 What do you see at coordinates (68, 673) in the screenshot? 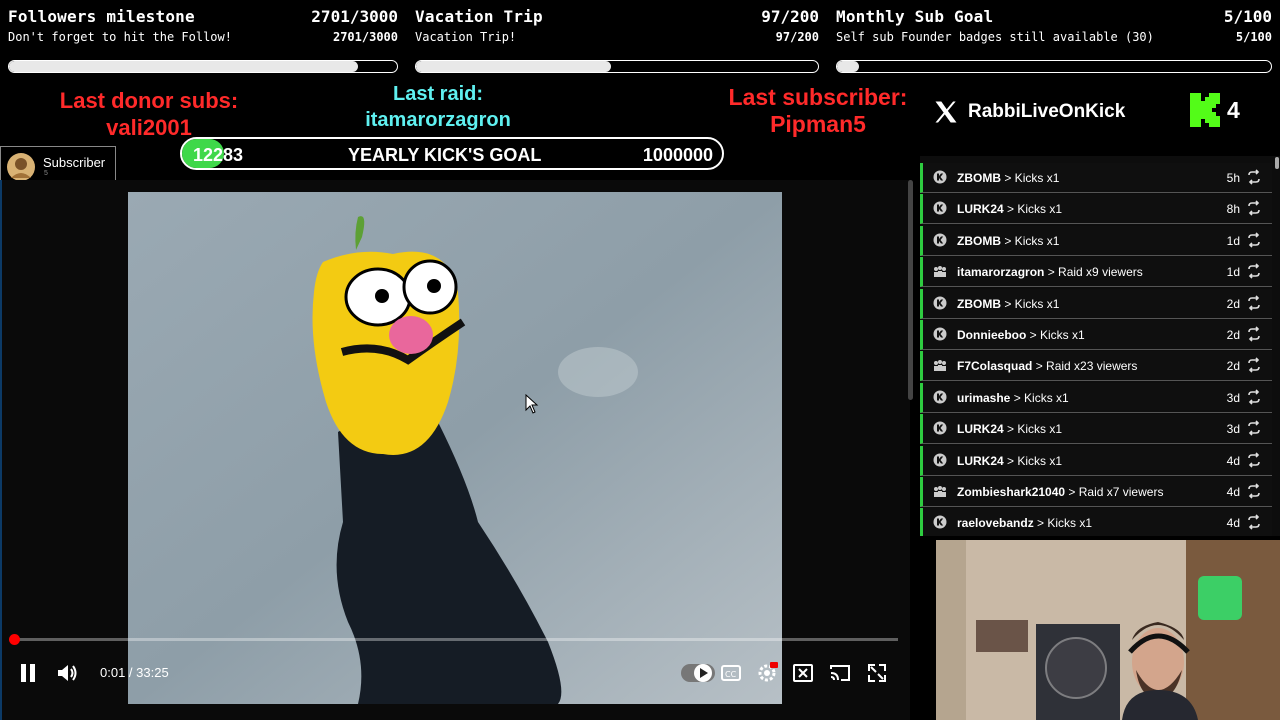
I see `volume-icon` at bounding box center [68, 673].